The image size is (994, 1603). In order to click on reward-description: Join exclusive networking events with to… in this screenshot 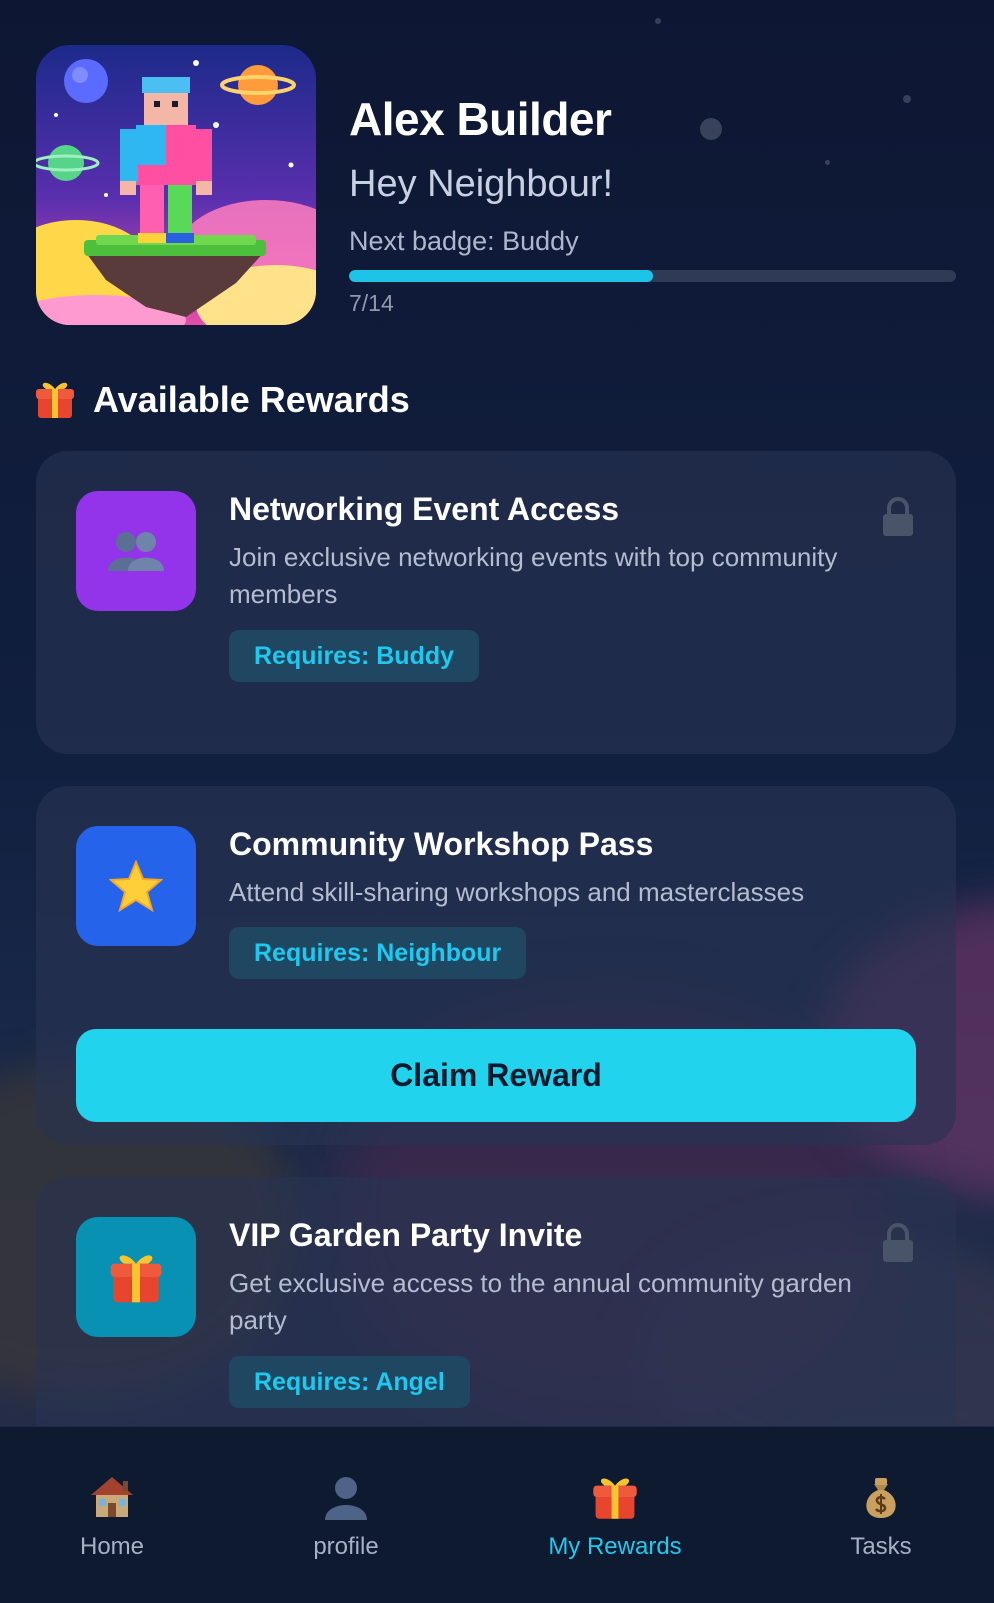, I will do `click(533, 575)`.